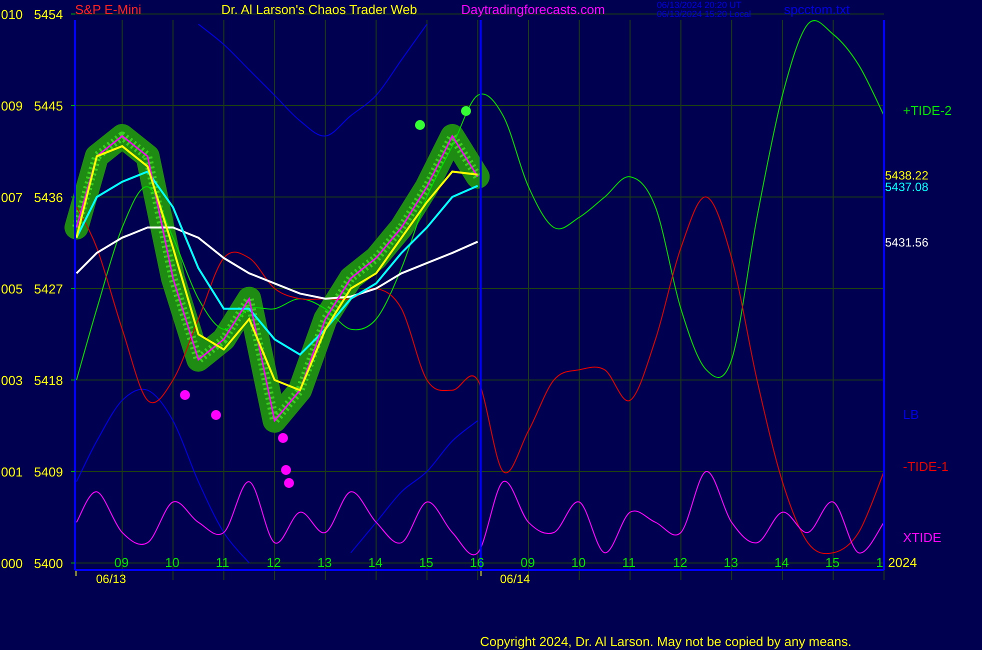 The width and height of the screenshot is (982, 650). What do you see at coordinates (699, 5) in the screenshot?
I see `timestamp-text: 06/13/2024 20:20 UT` at bounding box center [699, 5].